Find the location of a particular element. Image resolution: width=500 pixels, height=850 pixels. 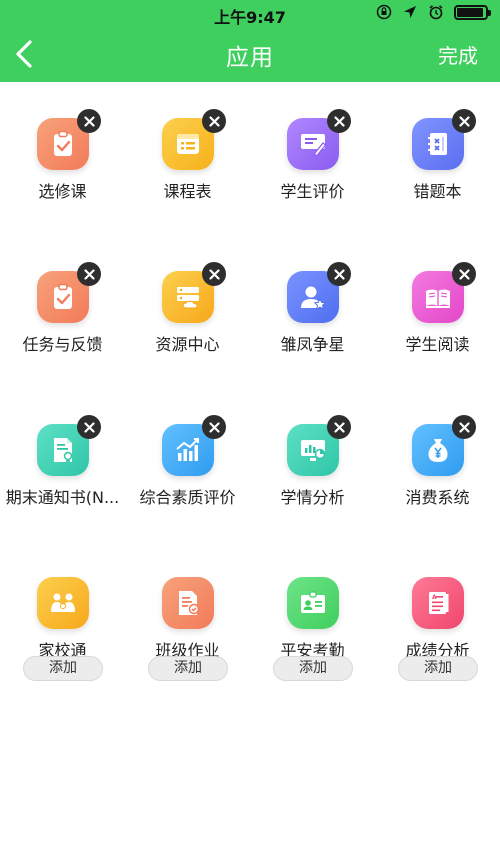

app-tile-class-homework: 班级作业 添加 is located at coordinates (187, 616).